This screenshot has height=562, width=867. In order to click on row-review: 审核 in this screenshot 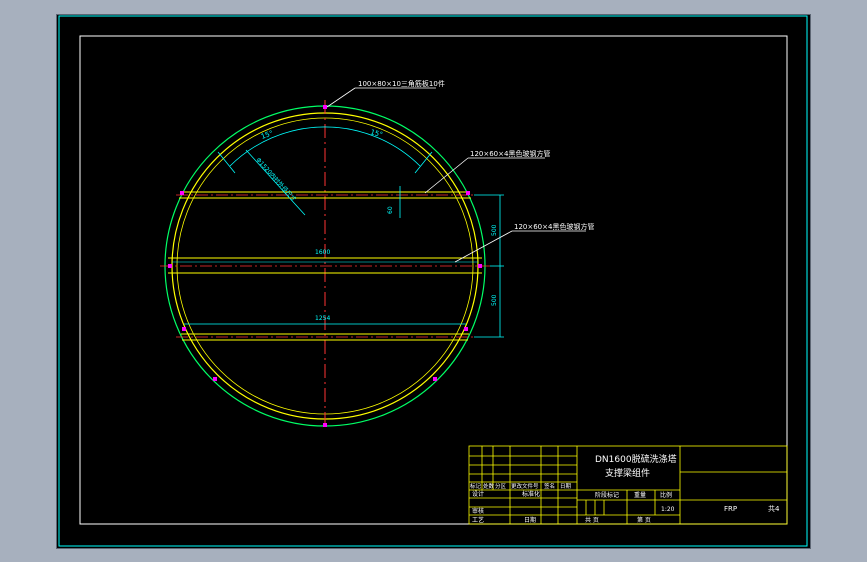, I will do `click(478, 511)`.